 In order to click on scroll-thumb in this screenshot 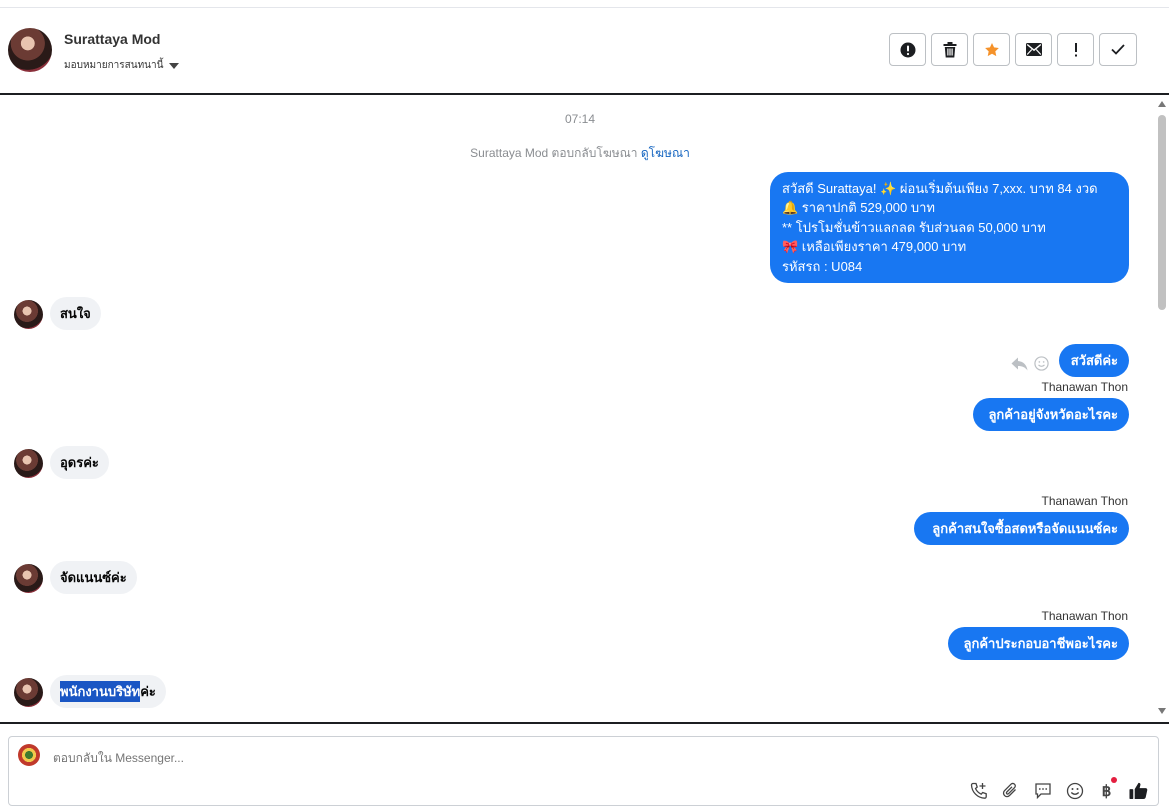, I will do `click(1162, 212)`.